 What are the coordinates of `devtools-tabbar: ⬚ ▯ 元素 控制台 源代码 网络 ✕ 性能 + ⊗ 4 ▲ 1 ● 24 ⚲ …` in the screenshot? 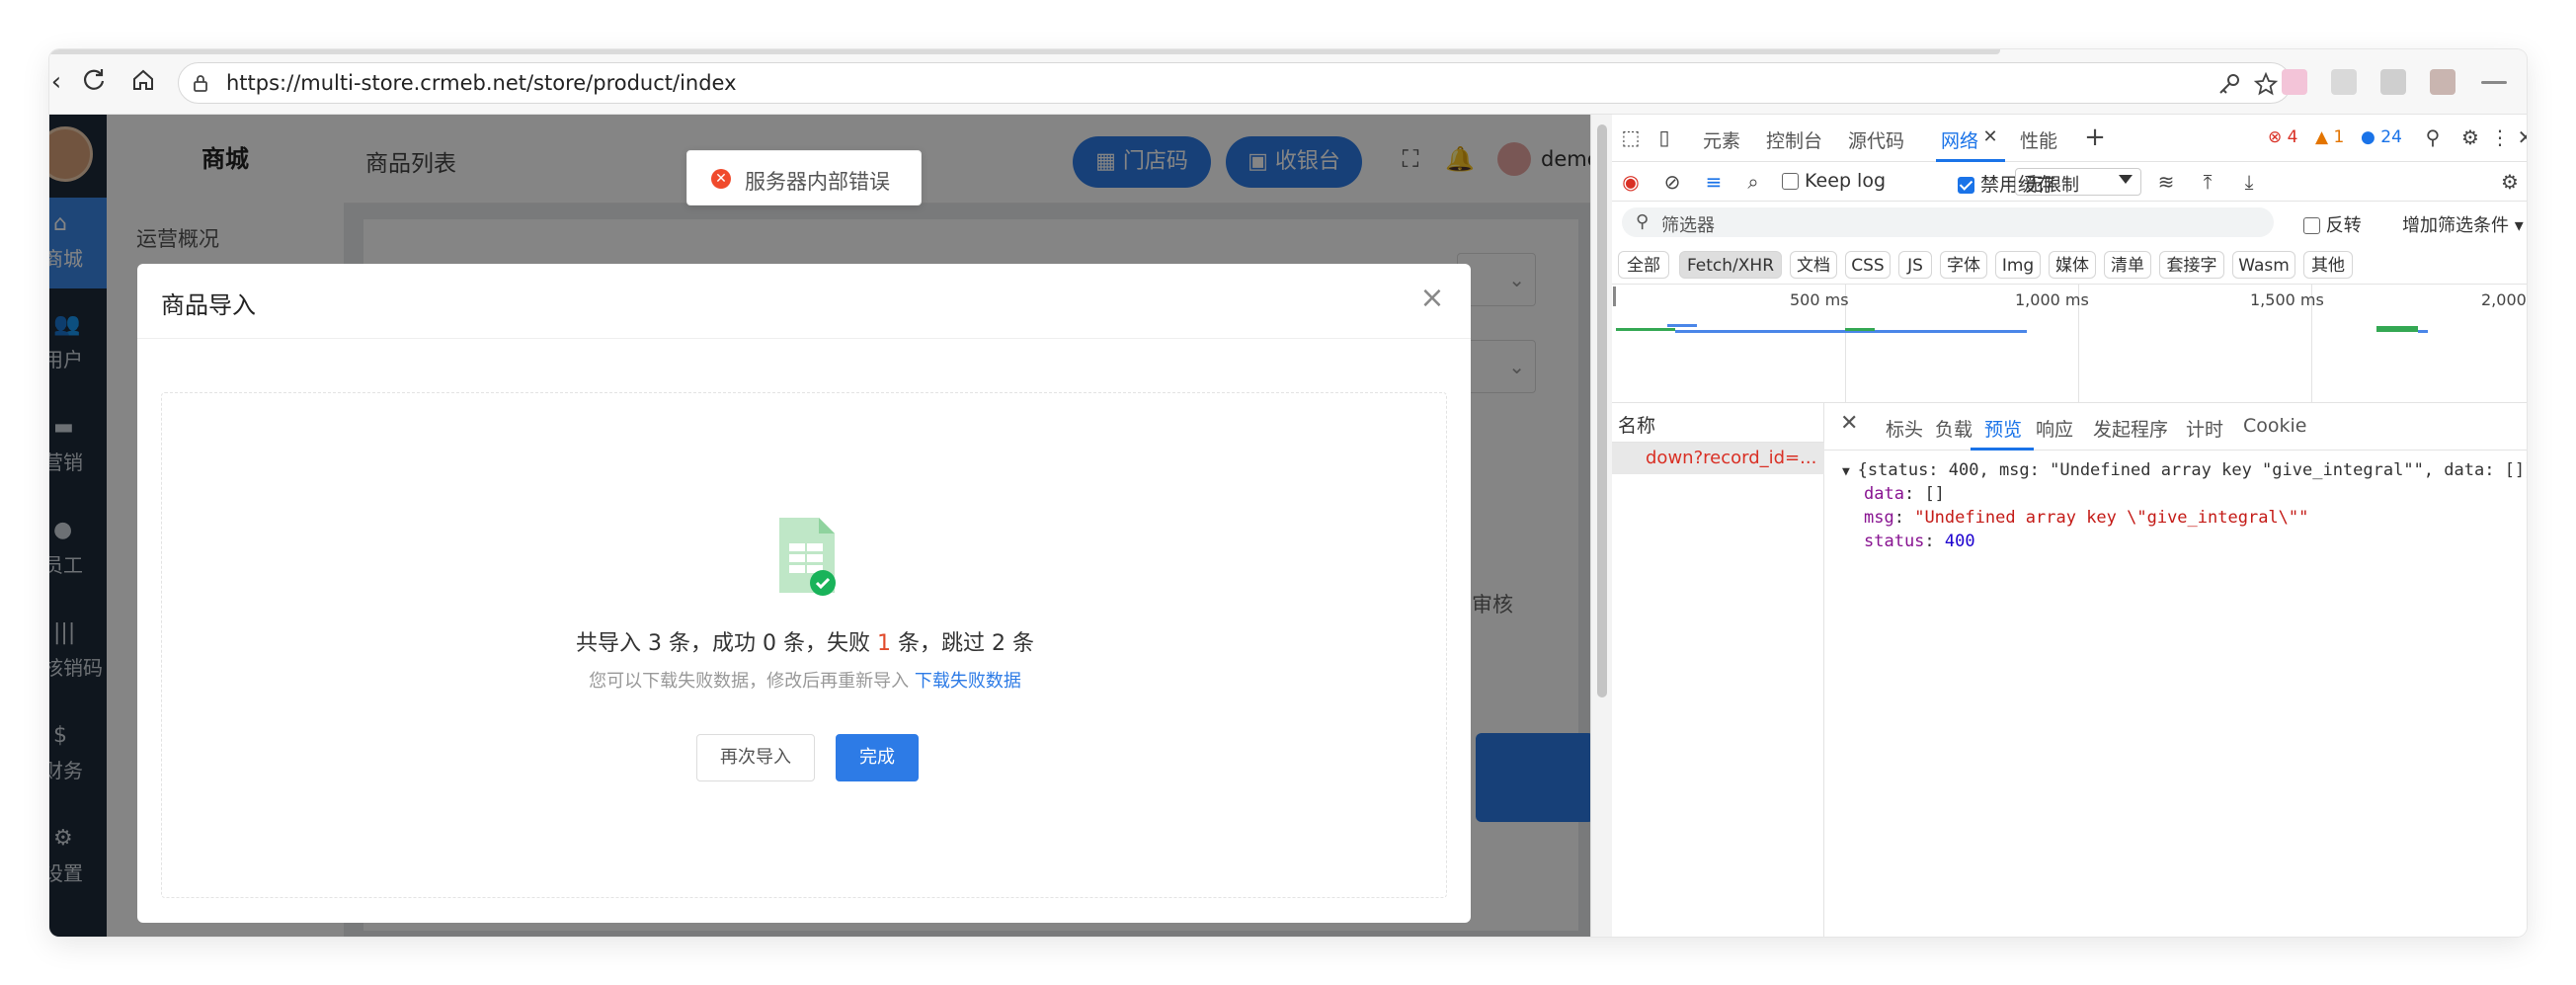 It's located at (2069, 138).